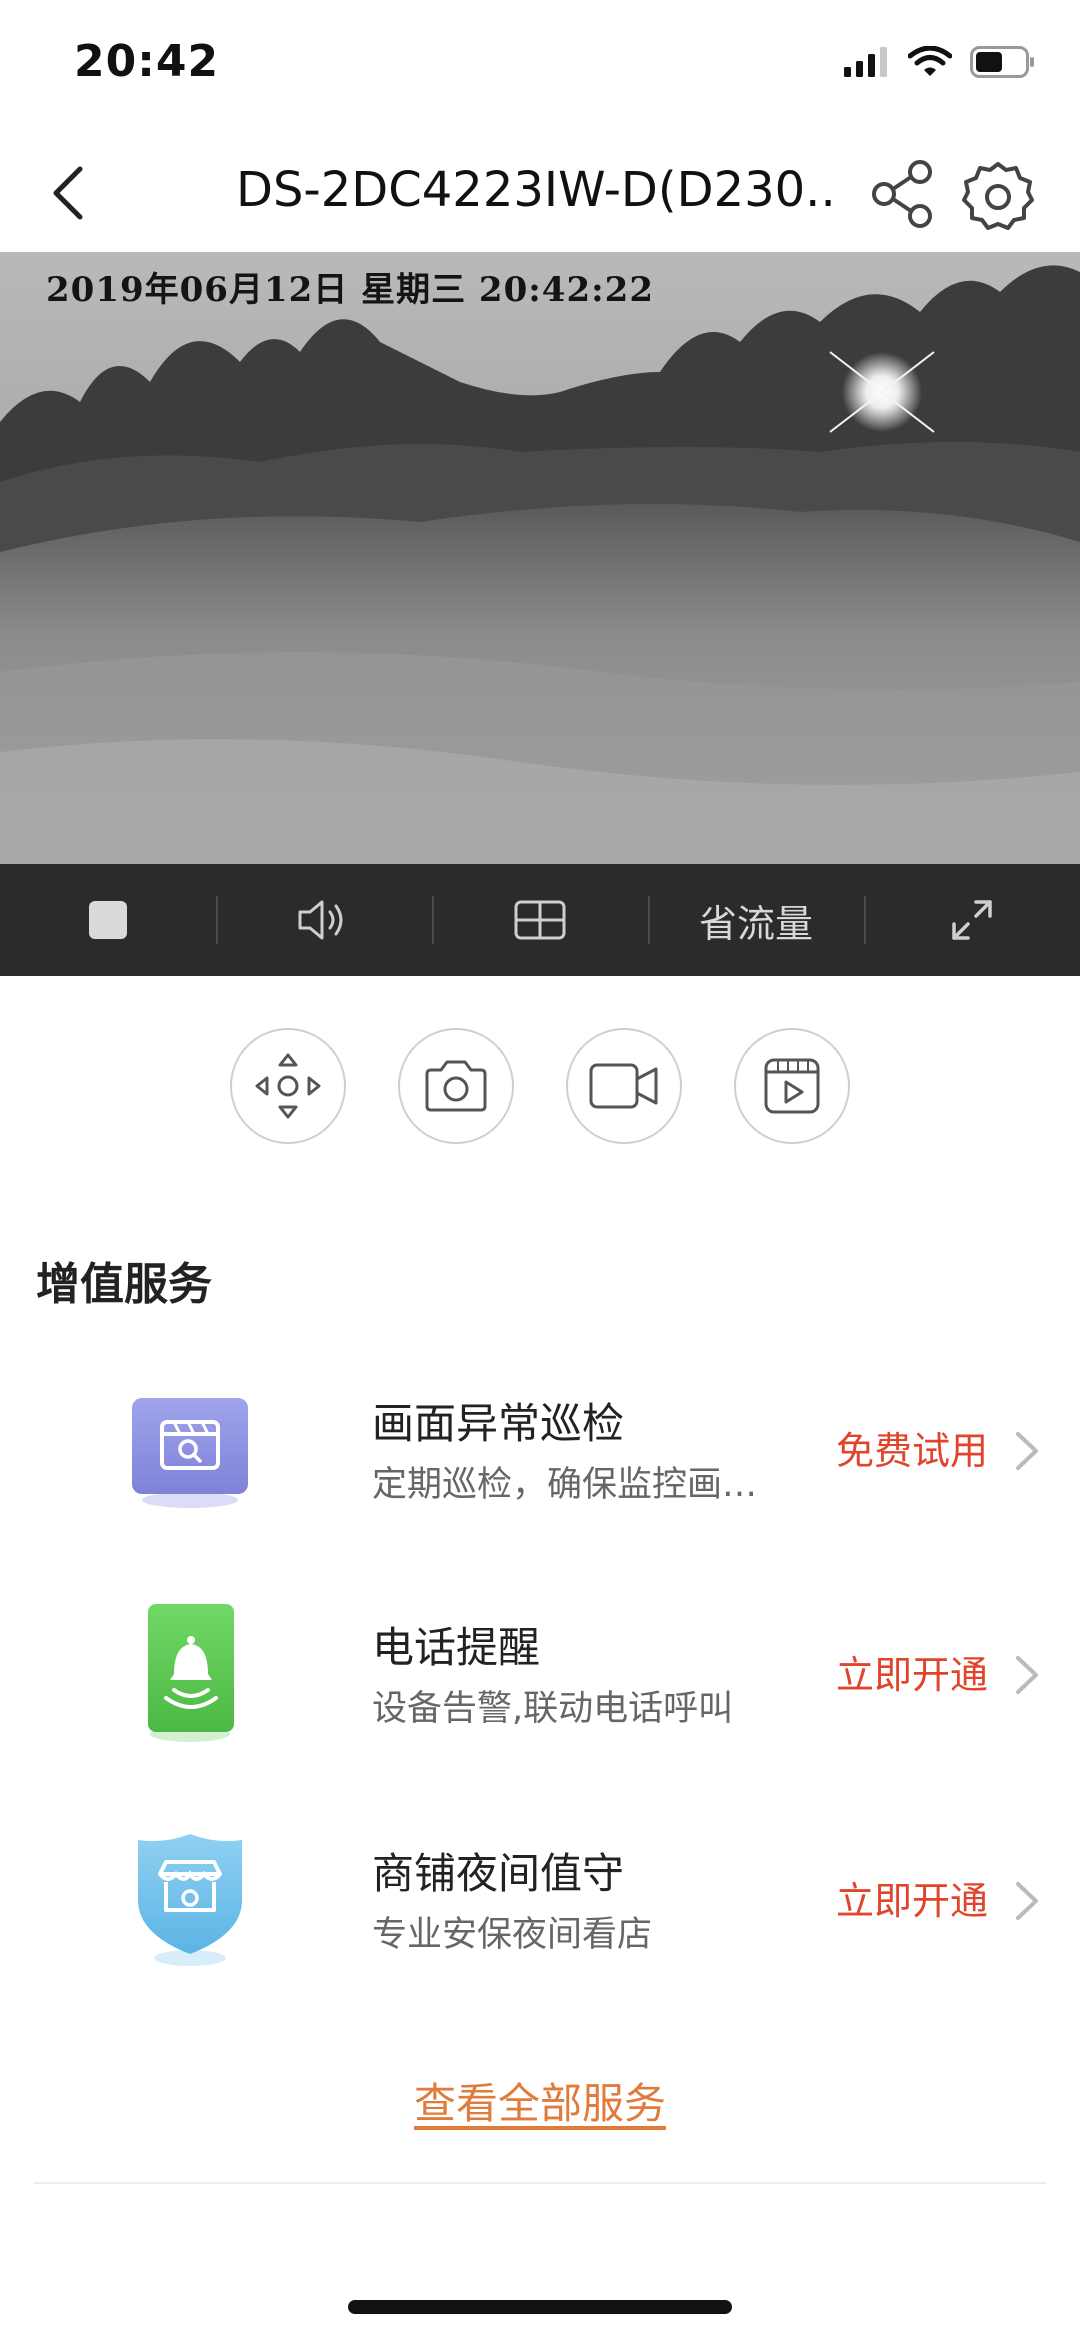 This screenshot has width=1080, height=2339. What do you see at coordinates (320, 920) in the screenshot?
I see `speaker-icon` at bounding box center [320, 920].